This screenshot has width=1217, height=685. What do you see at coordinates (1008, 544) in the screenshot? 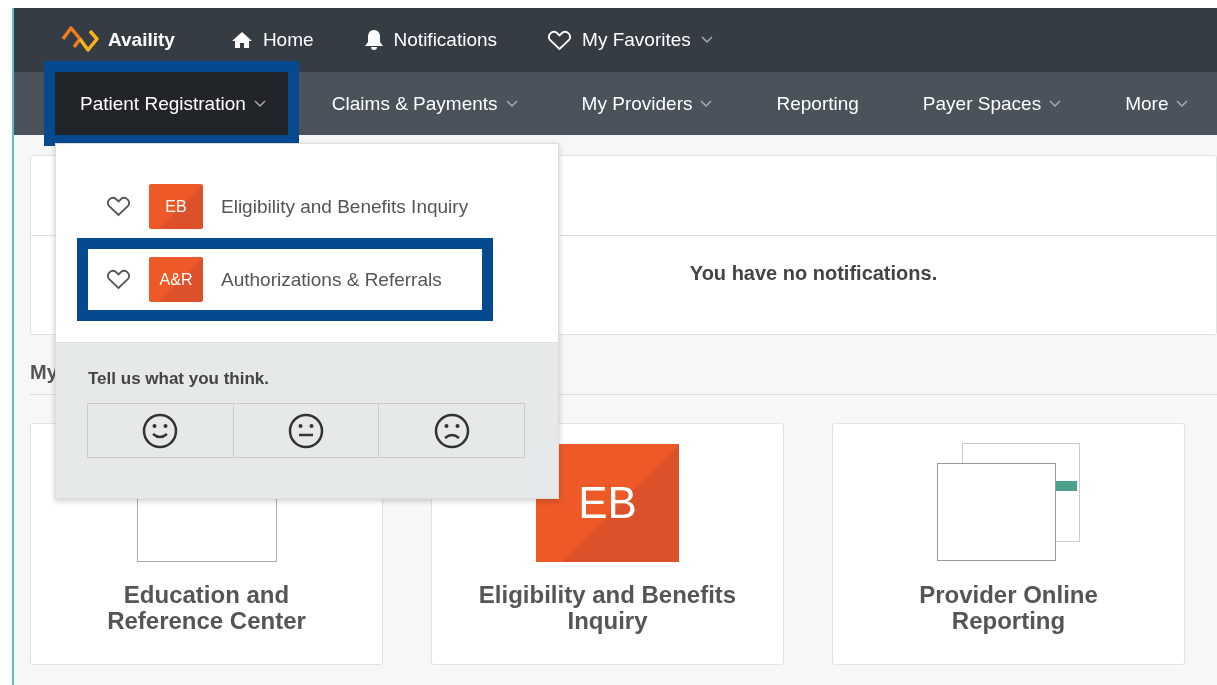
I see `app-card: Provider Online Reporting` at bounding box center [1008, 544].